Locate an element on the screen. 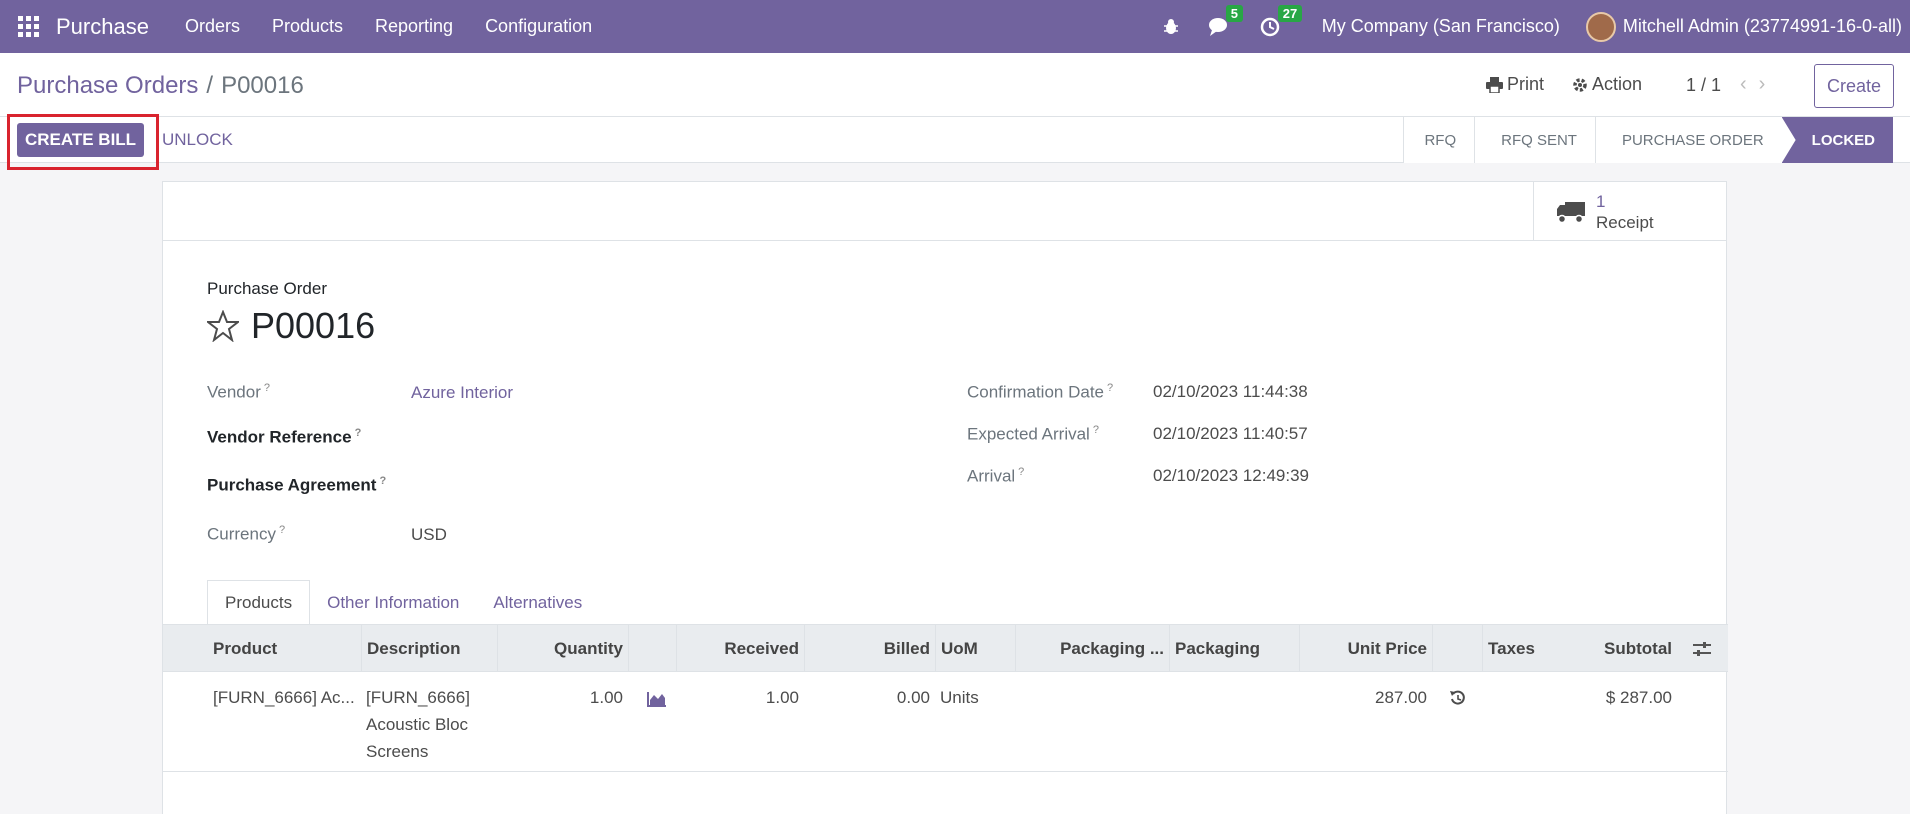  document-heading: P00016 is located at coordinates (291, 326).